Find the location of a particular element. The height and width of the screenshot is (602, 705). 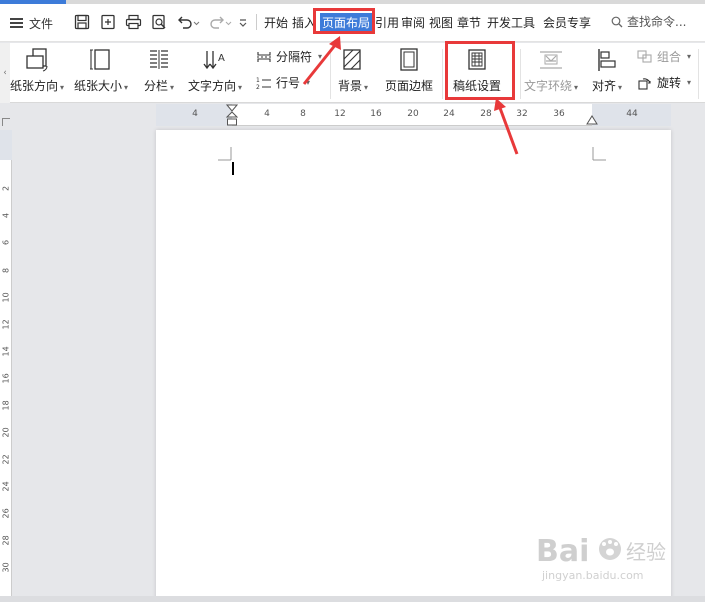

undo-icon is located at coordinates (189, 22).